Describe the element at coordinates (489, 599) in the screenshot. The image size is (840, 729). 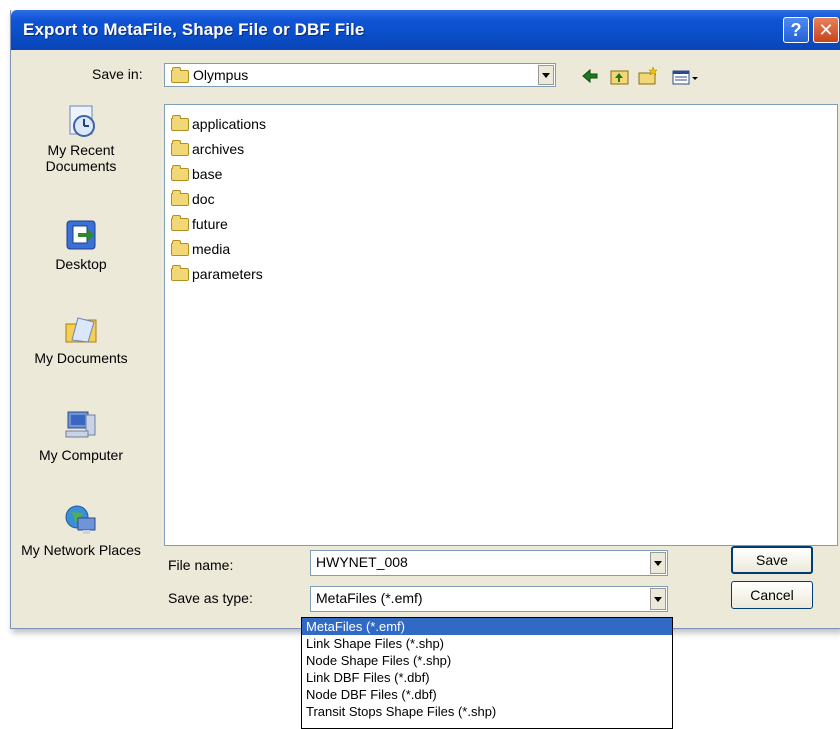
I see `save-as-type-select: MetaFiles (*.emf)` at that location.